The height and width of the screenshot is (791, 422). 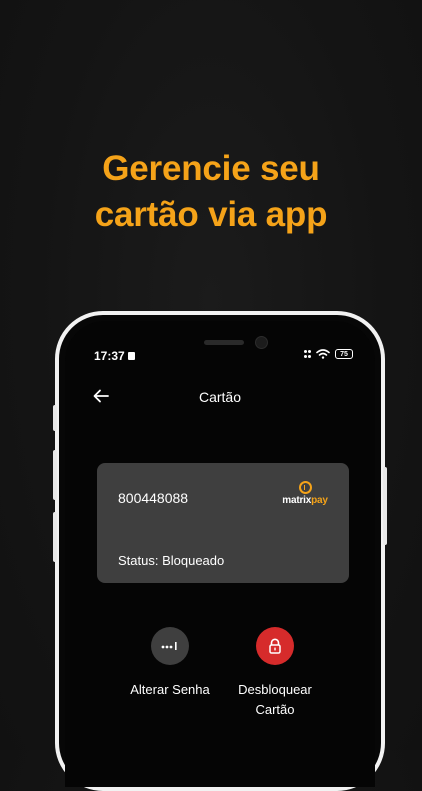 What do you see at coordinates (171, 560) in the screenshot?
I see `card-status: Status: Bloqueado` at bounding box center [171, 560].